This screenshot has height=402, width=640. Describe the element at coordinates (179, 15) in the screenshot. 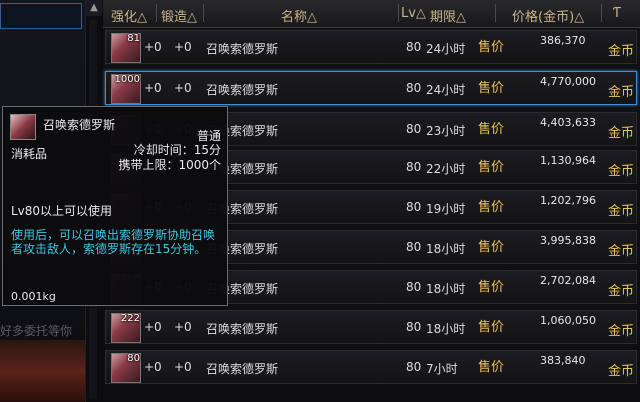

I see `header-forge: 锻造△` at that location.